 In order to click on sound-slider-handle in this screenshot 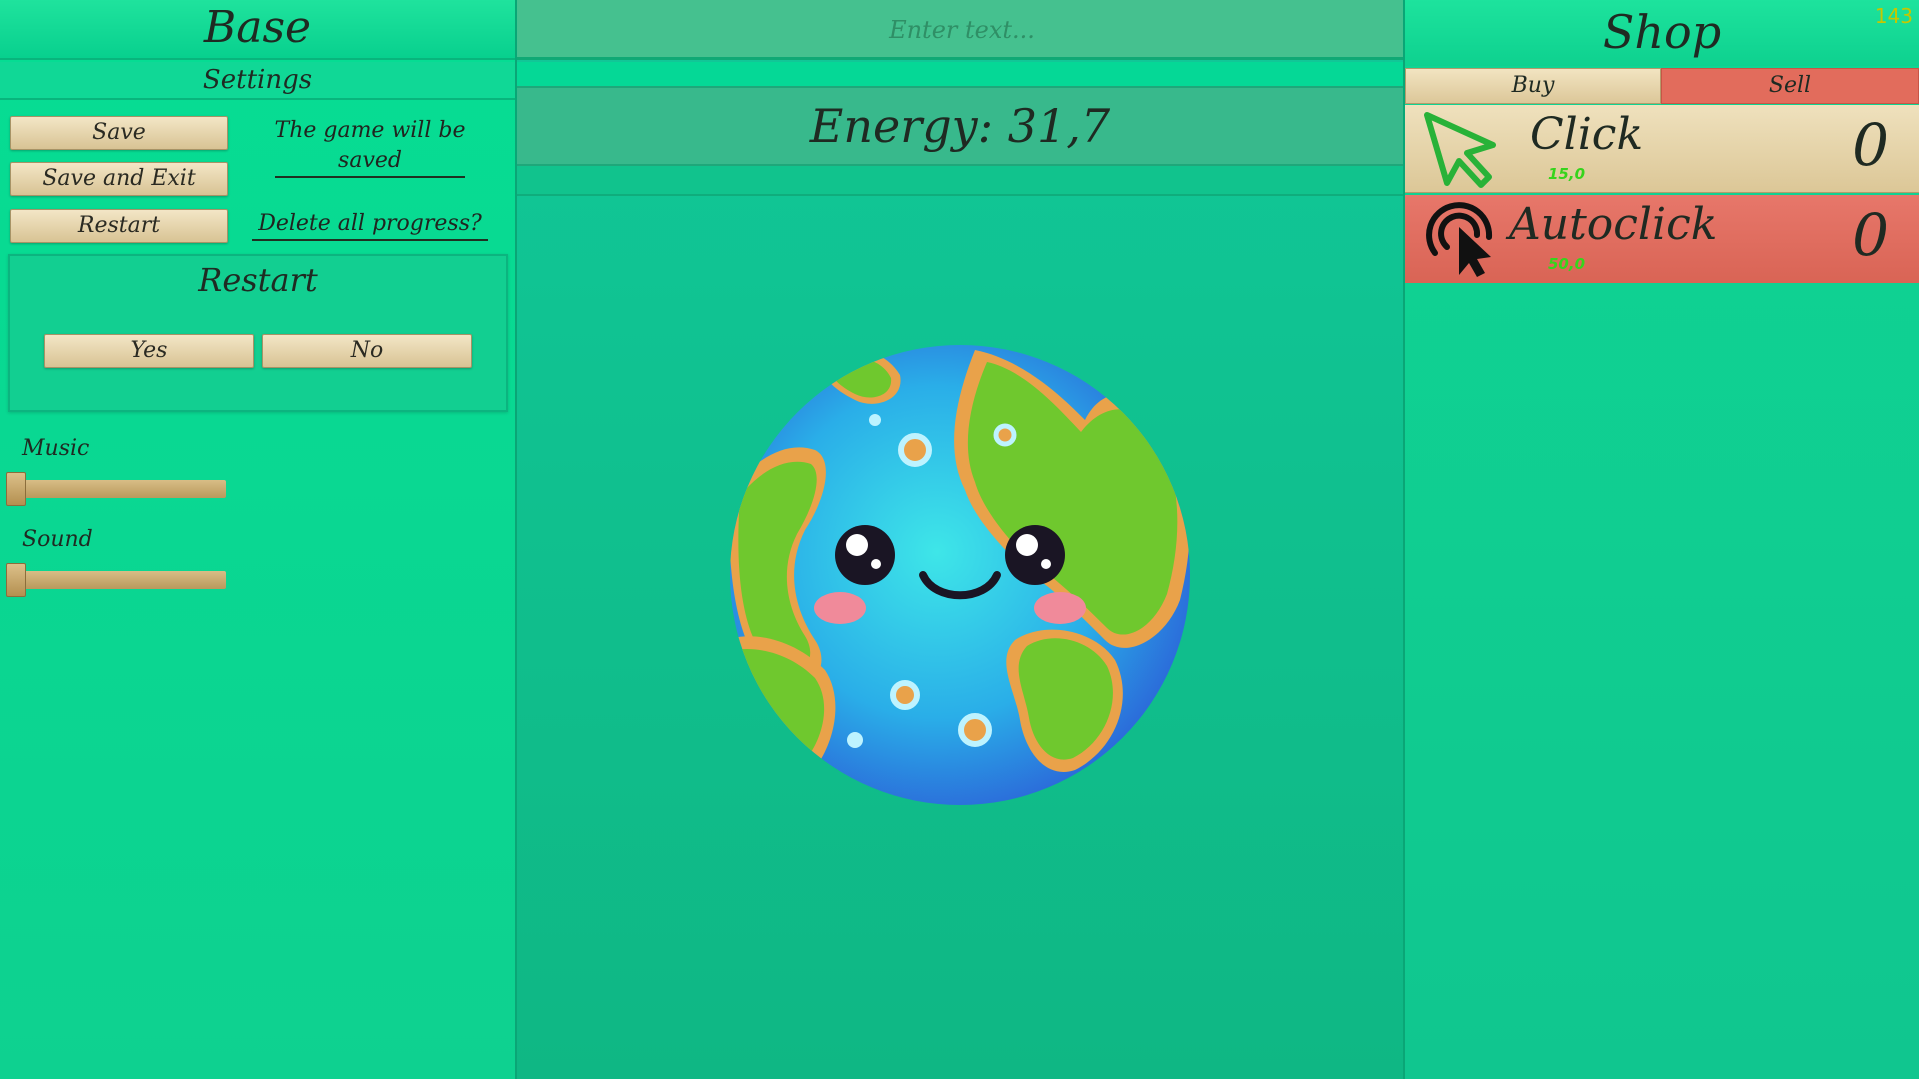, I will do `click(16, 580)`.